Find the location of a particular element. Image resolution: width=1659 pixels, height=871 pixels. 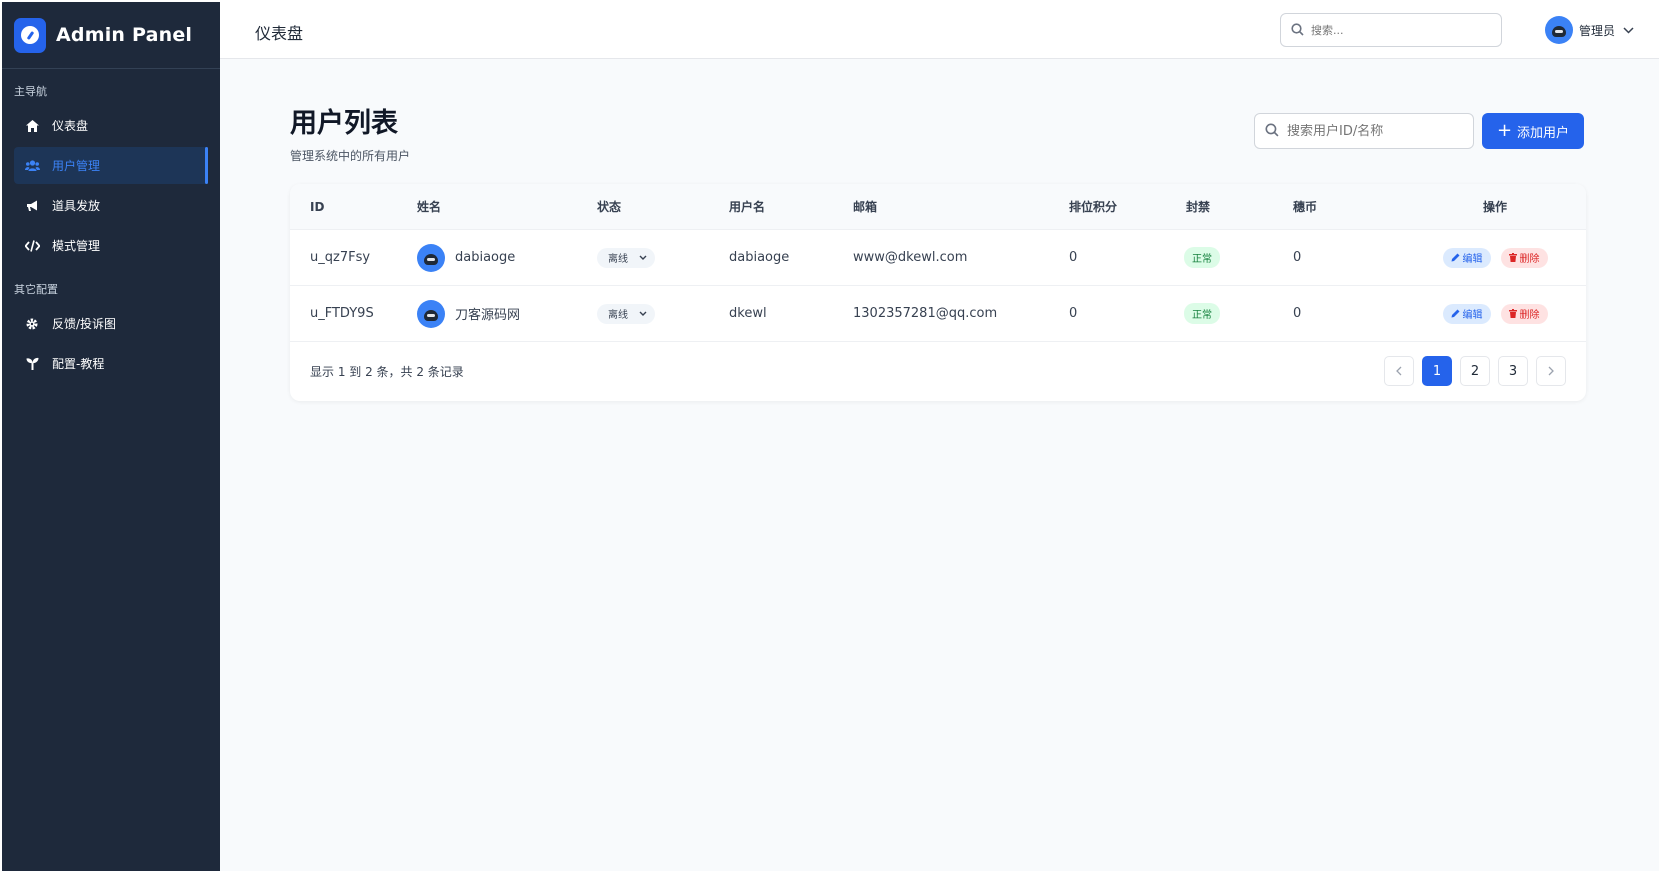

sidebar-item-dashboard: 仪表盘 is located at coordinates (111, 125).